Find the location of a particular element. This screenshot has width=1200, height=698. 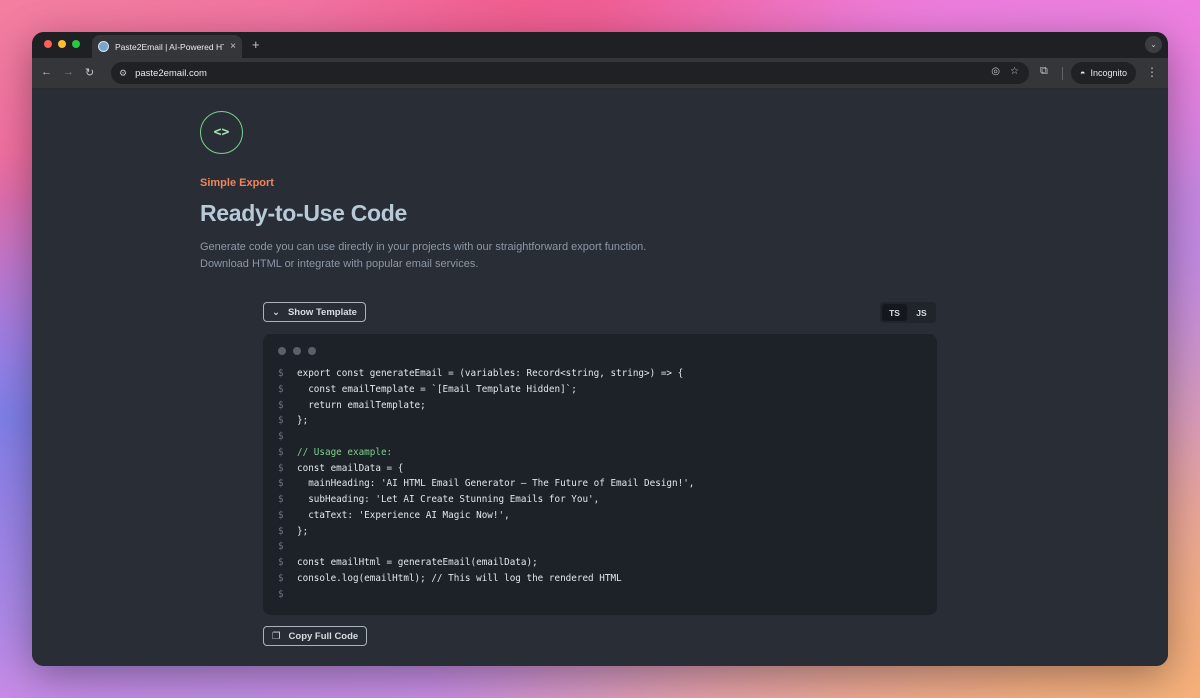

bookmark-star-icon: ☆ is located at coordinates (1014, 71).